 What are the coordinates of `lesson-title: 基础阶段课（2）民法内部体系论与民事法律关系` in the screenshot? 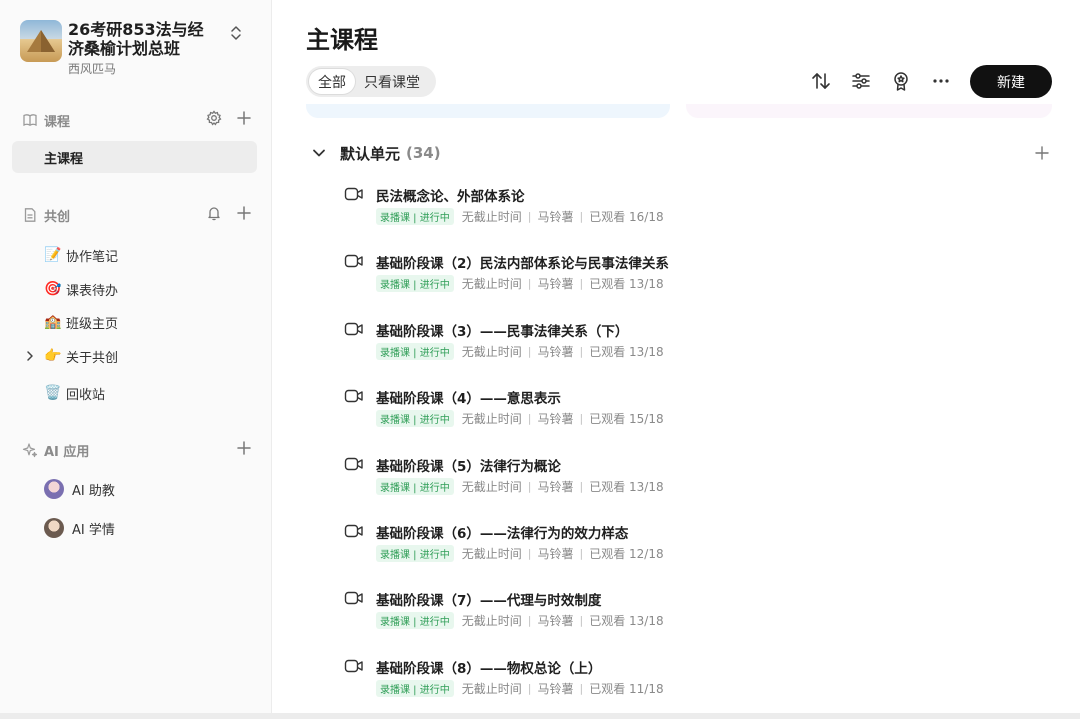 It's located at (522, 262).